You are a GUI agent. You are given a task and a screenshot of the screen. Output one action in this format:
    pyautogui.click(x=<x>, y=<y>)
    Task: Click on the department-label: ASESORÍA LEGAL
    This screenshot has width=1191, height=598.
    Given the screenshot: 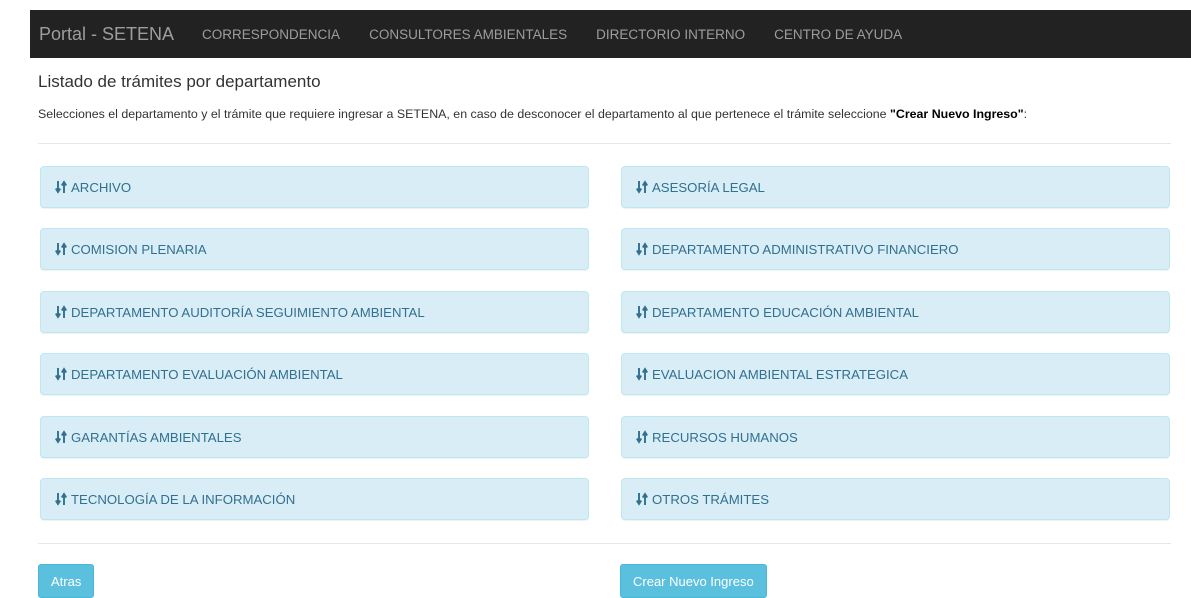 What is the action you would take?
    pyautogui.click(x=708, y=187)
    